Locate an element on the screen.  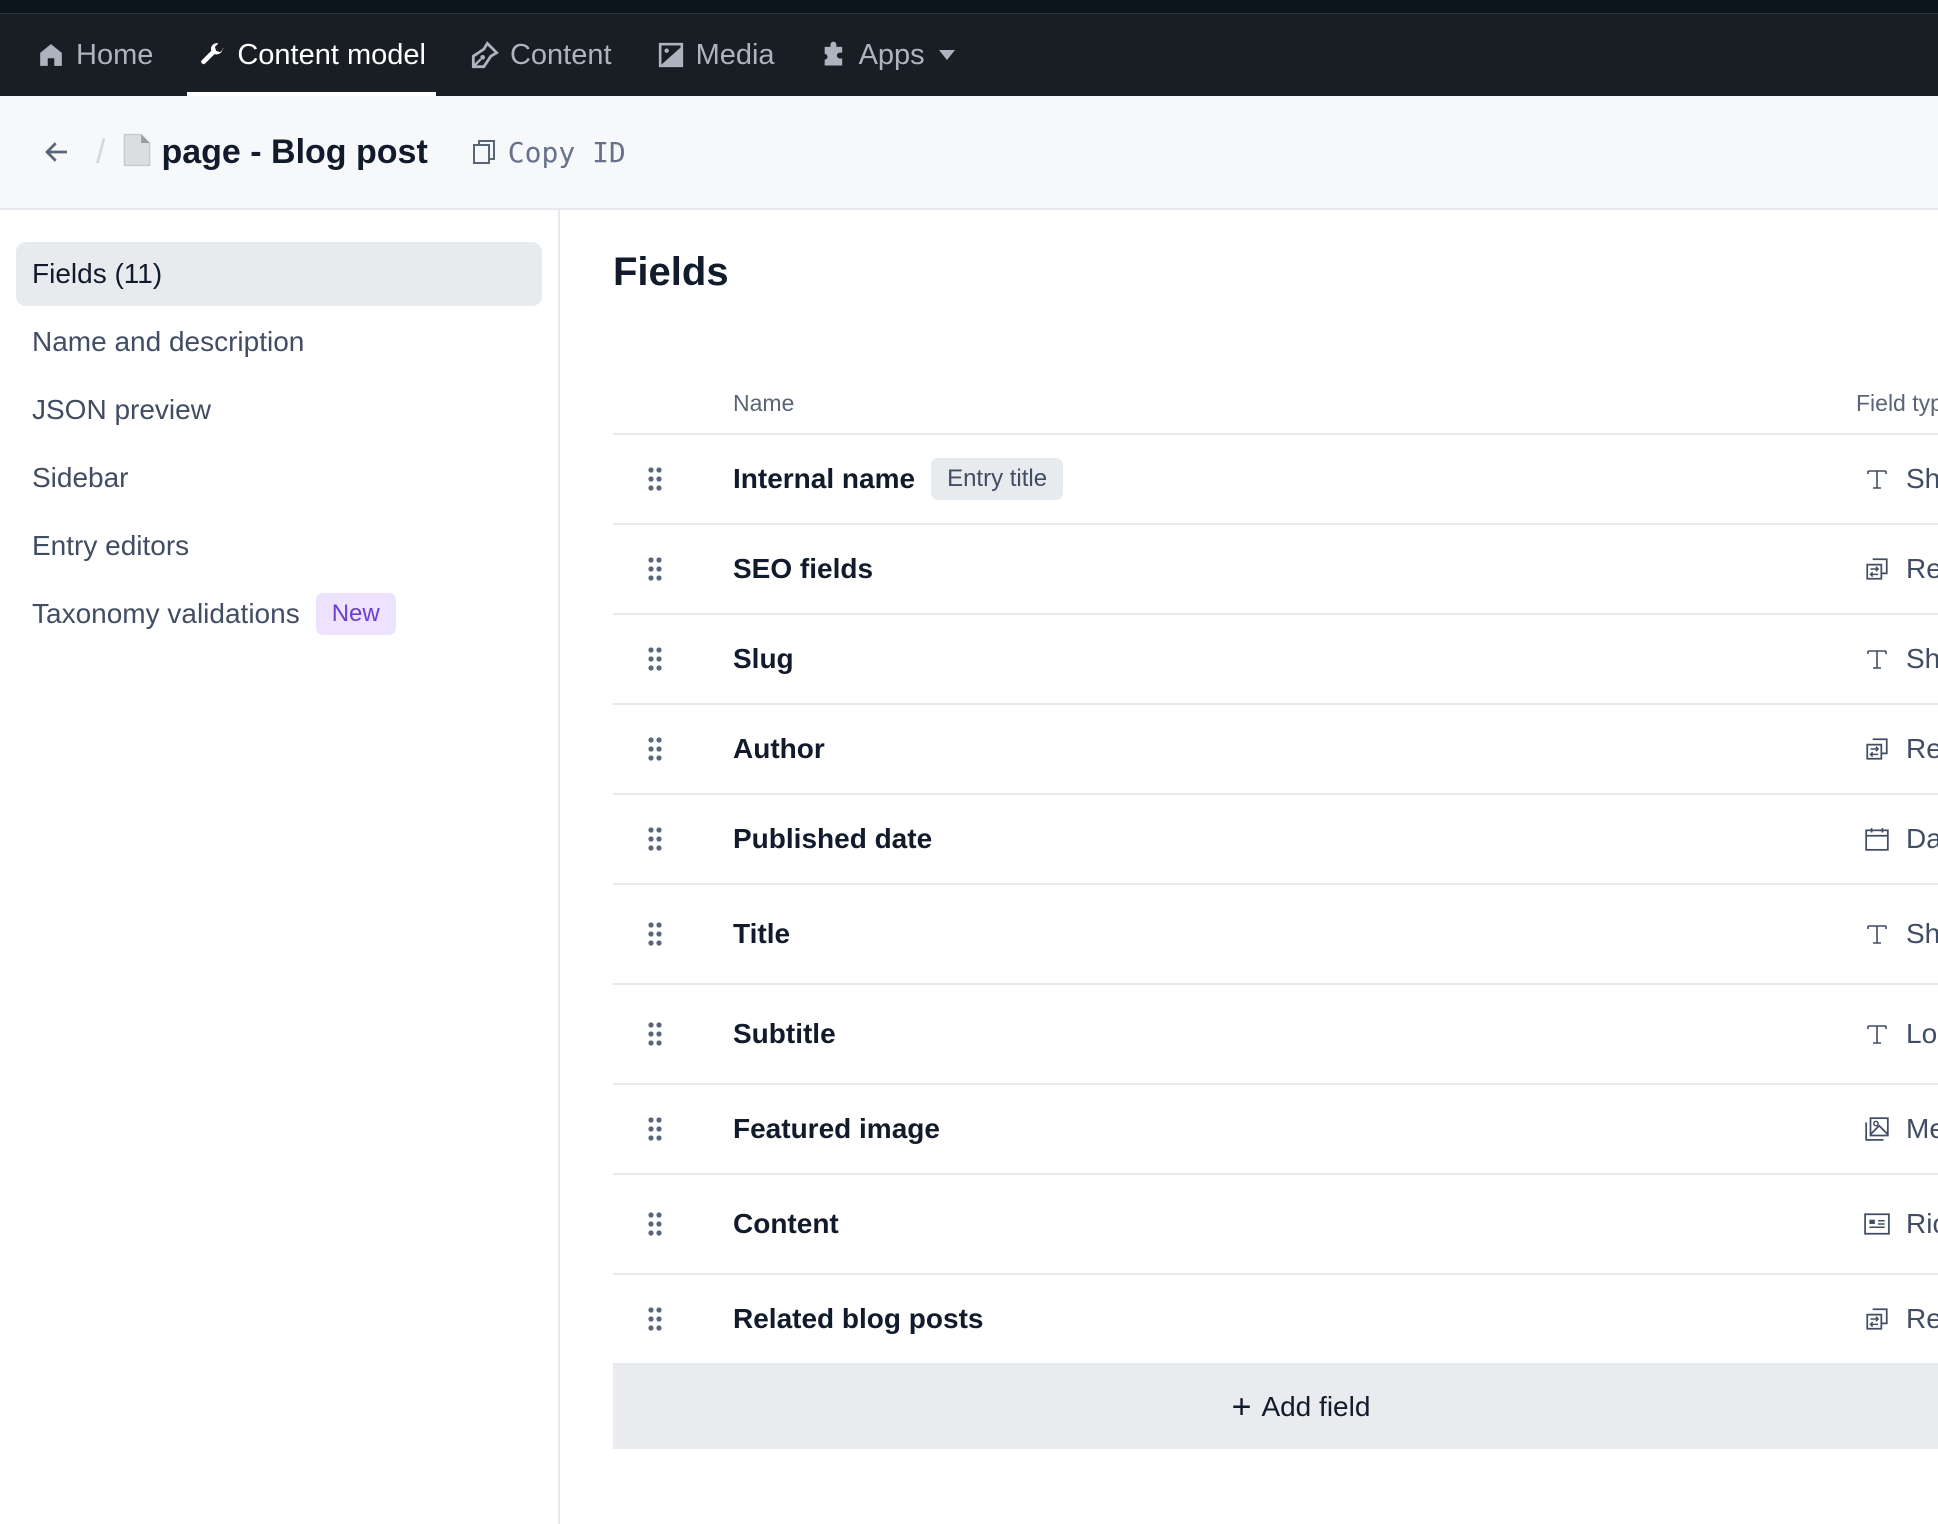
table-row: Title Short text is located at coordinates (1275, 935).